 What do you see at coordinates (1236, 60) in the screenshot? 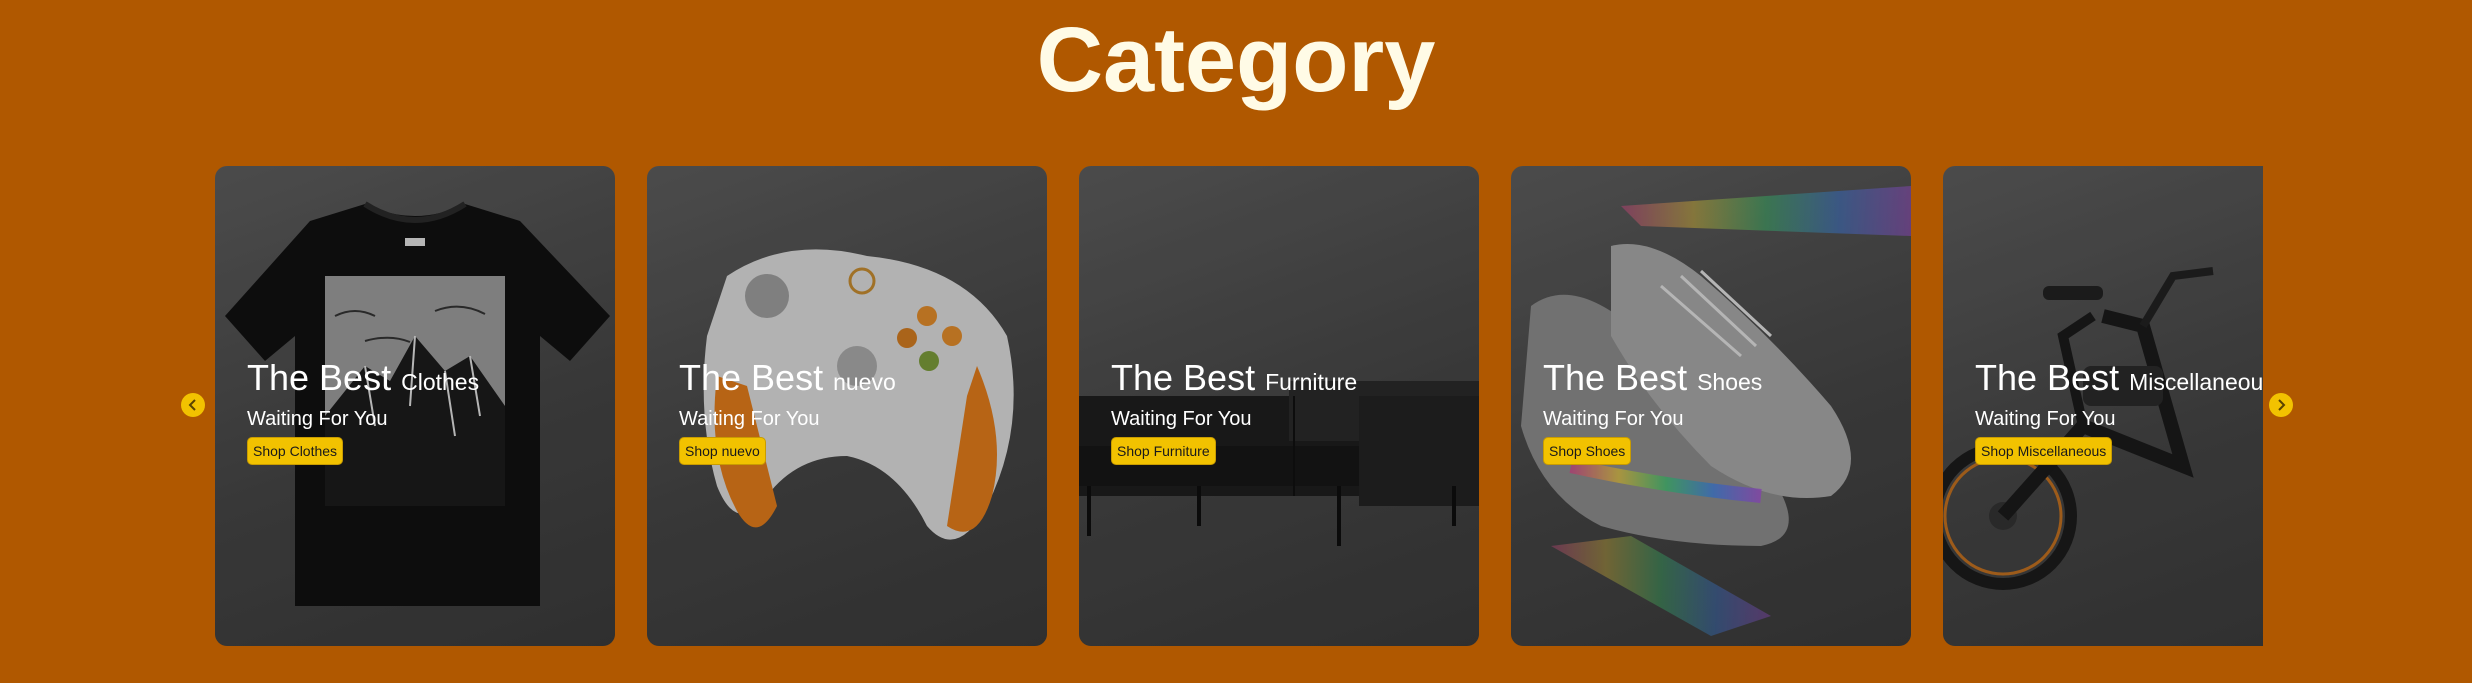
I see `page-title: Category` at bounding box center [1236, 60].